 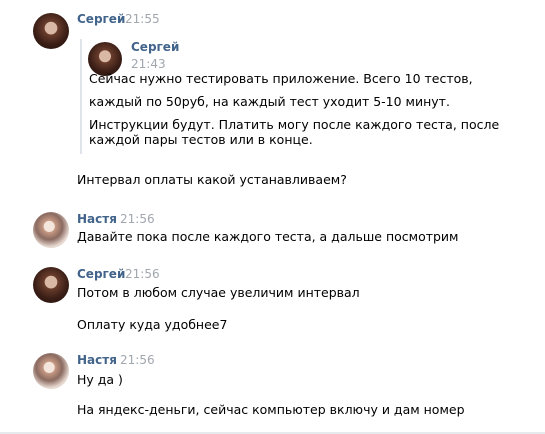 I want to click on message-text: Ну да ), so click(x=100, y=379).